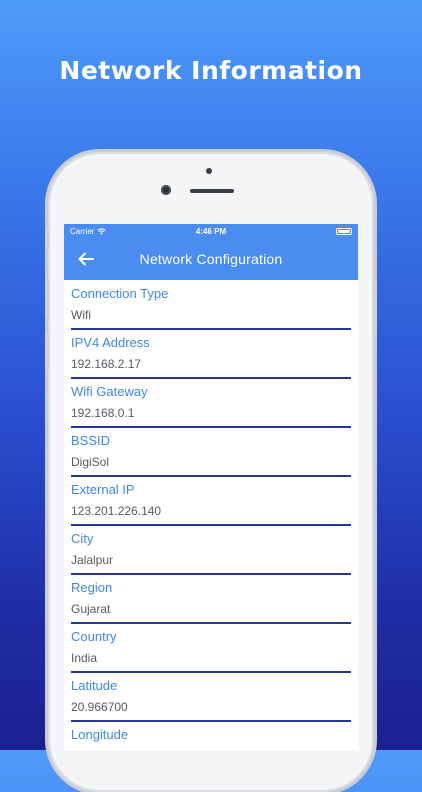 The image size is (422, 792). What do you see at coordinates (211, 599) in the screenshot?
I see `field-region: Region Gujarat` at bounding box center [211, 599].